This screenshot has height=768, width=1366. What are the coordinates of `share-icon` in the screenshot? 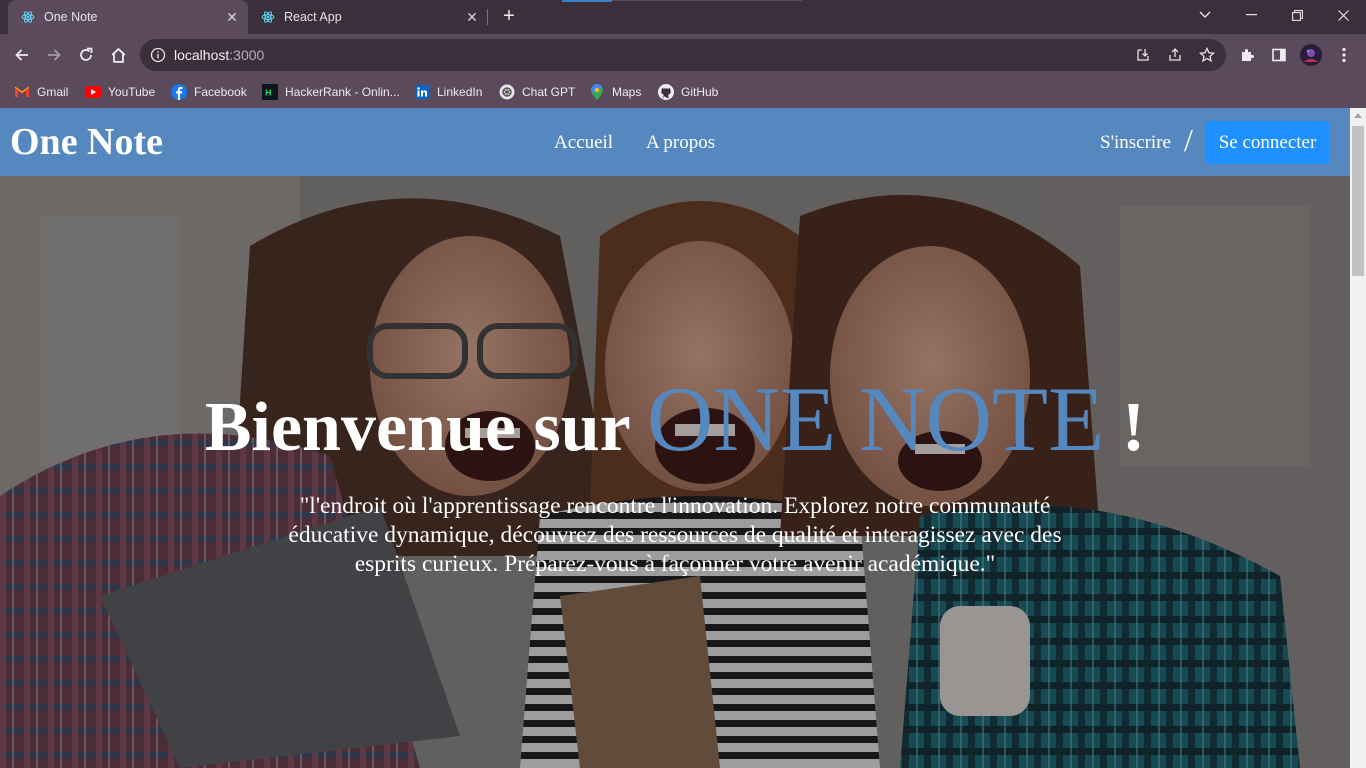 It's located at (1175, 55).